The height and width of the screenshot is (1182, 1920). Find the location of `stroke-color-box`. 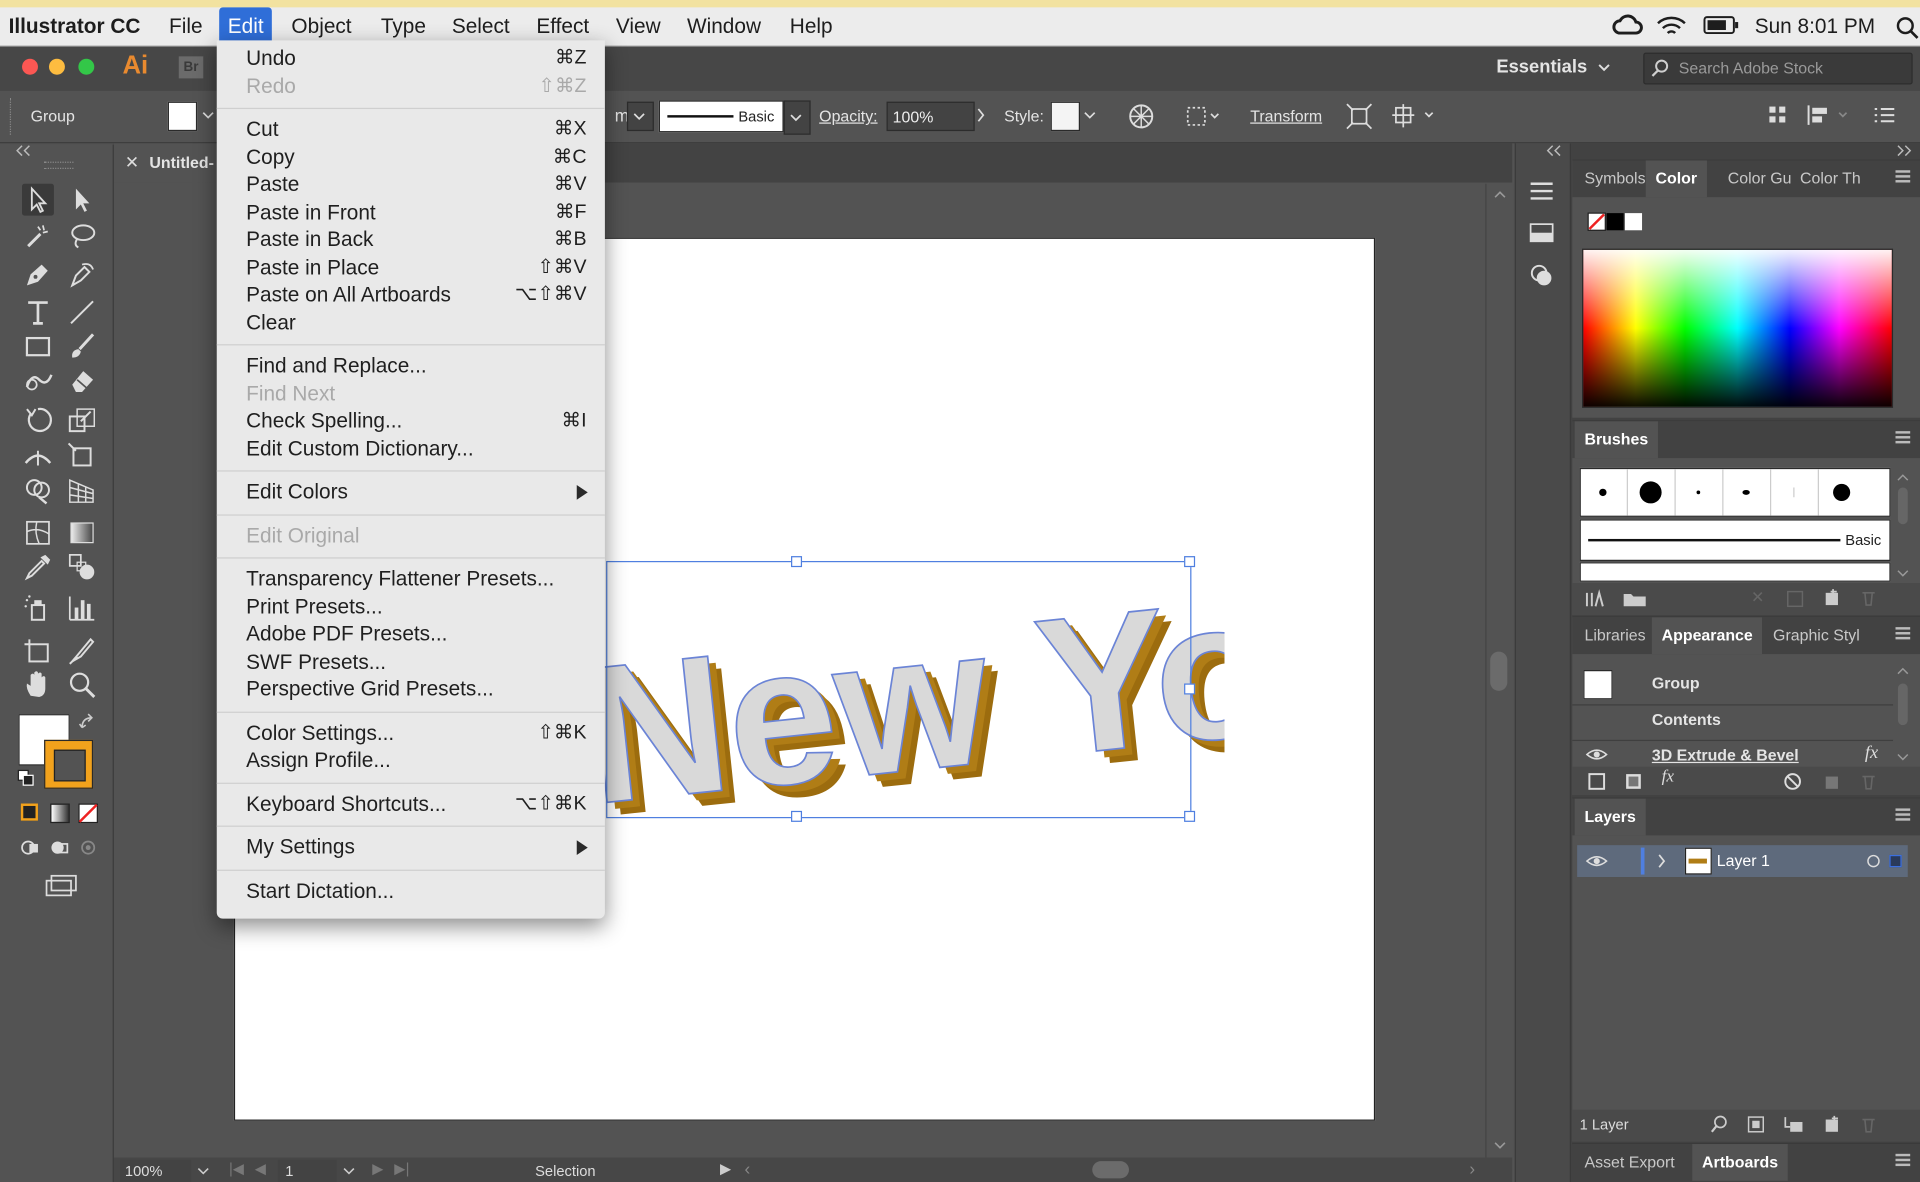

stroke-color-box is located at coordinates (69, 764).